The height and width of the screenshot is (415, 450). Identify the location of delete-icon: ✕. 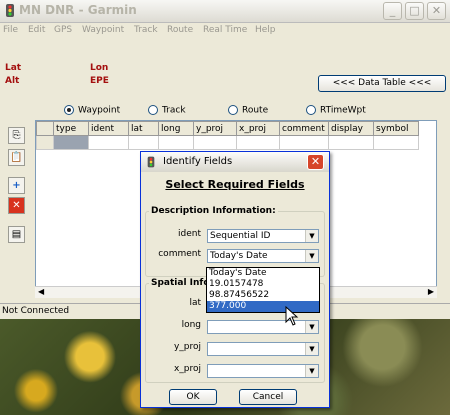
(16, 205).